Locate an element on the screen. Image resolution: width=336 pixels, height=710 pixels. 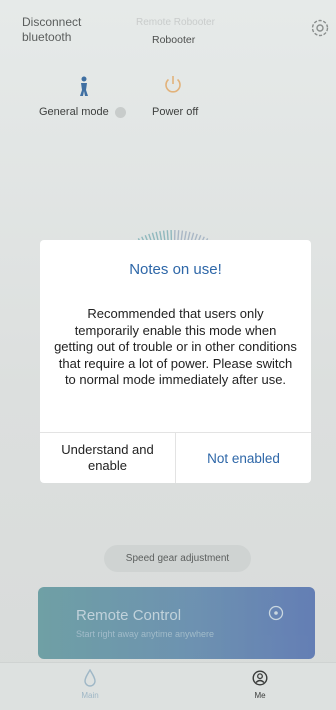
disconnect-label-line1: Disconnect is located at coordinates (52, 22).